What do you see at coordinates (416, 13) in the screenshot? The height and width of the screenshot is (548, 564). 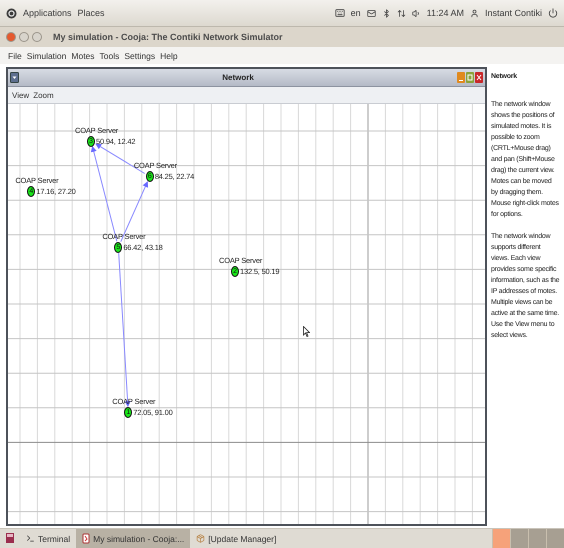 I see `volume-icon` at bounding box center [416, 13].